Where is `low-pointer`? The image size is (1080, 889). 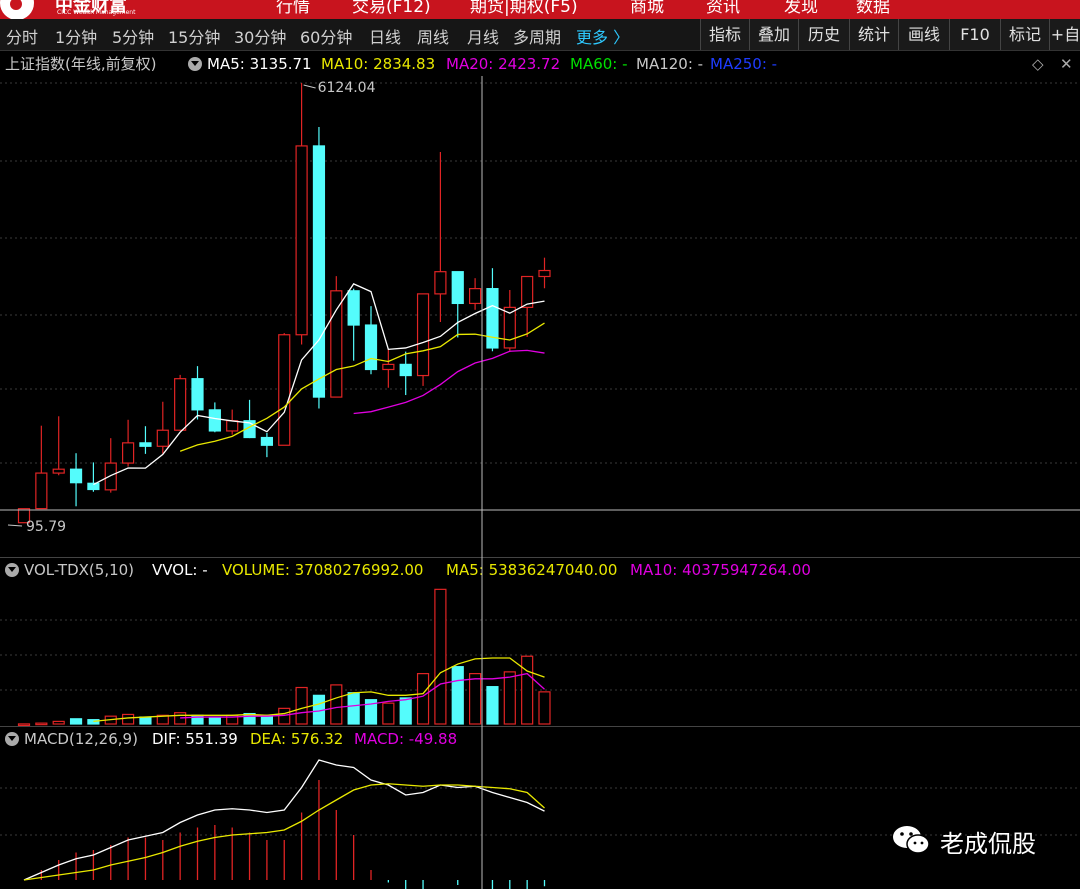
low-pointer is located at coordinates (15, 525).